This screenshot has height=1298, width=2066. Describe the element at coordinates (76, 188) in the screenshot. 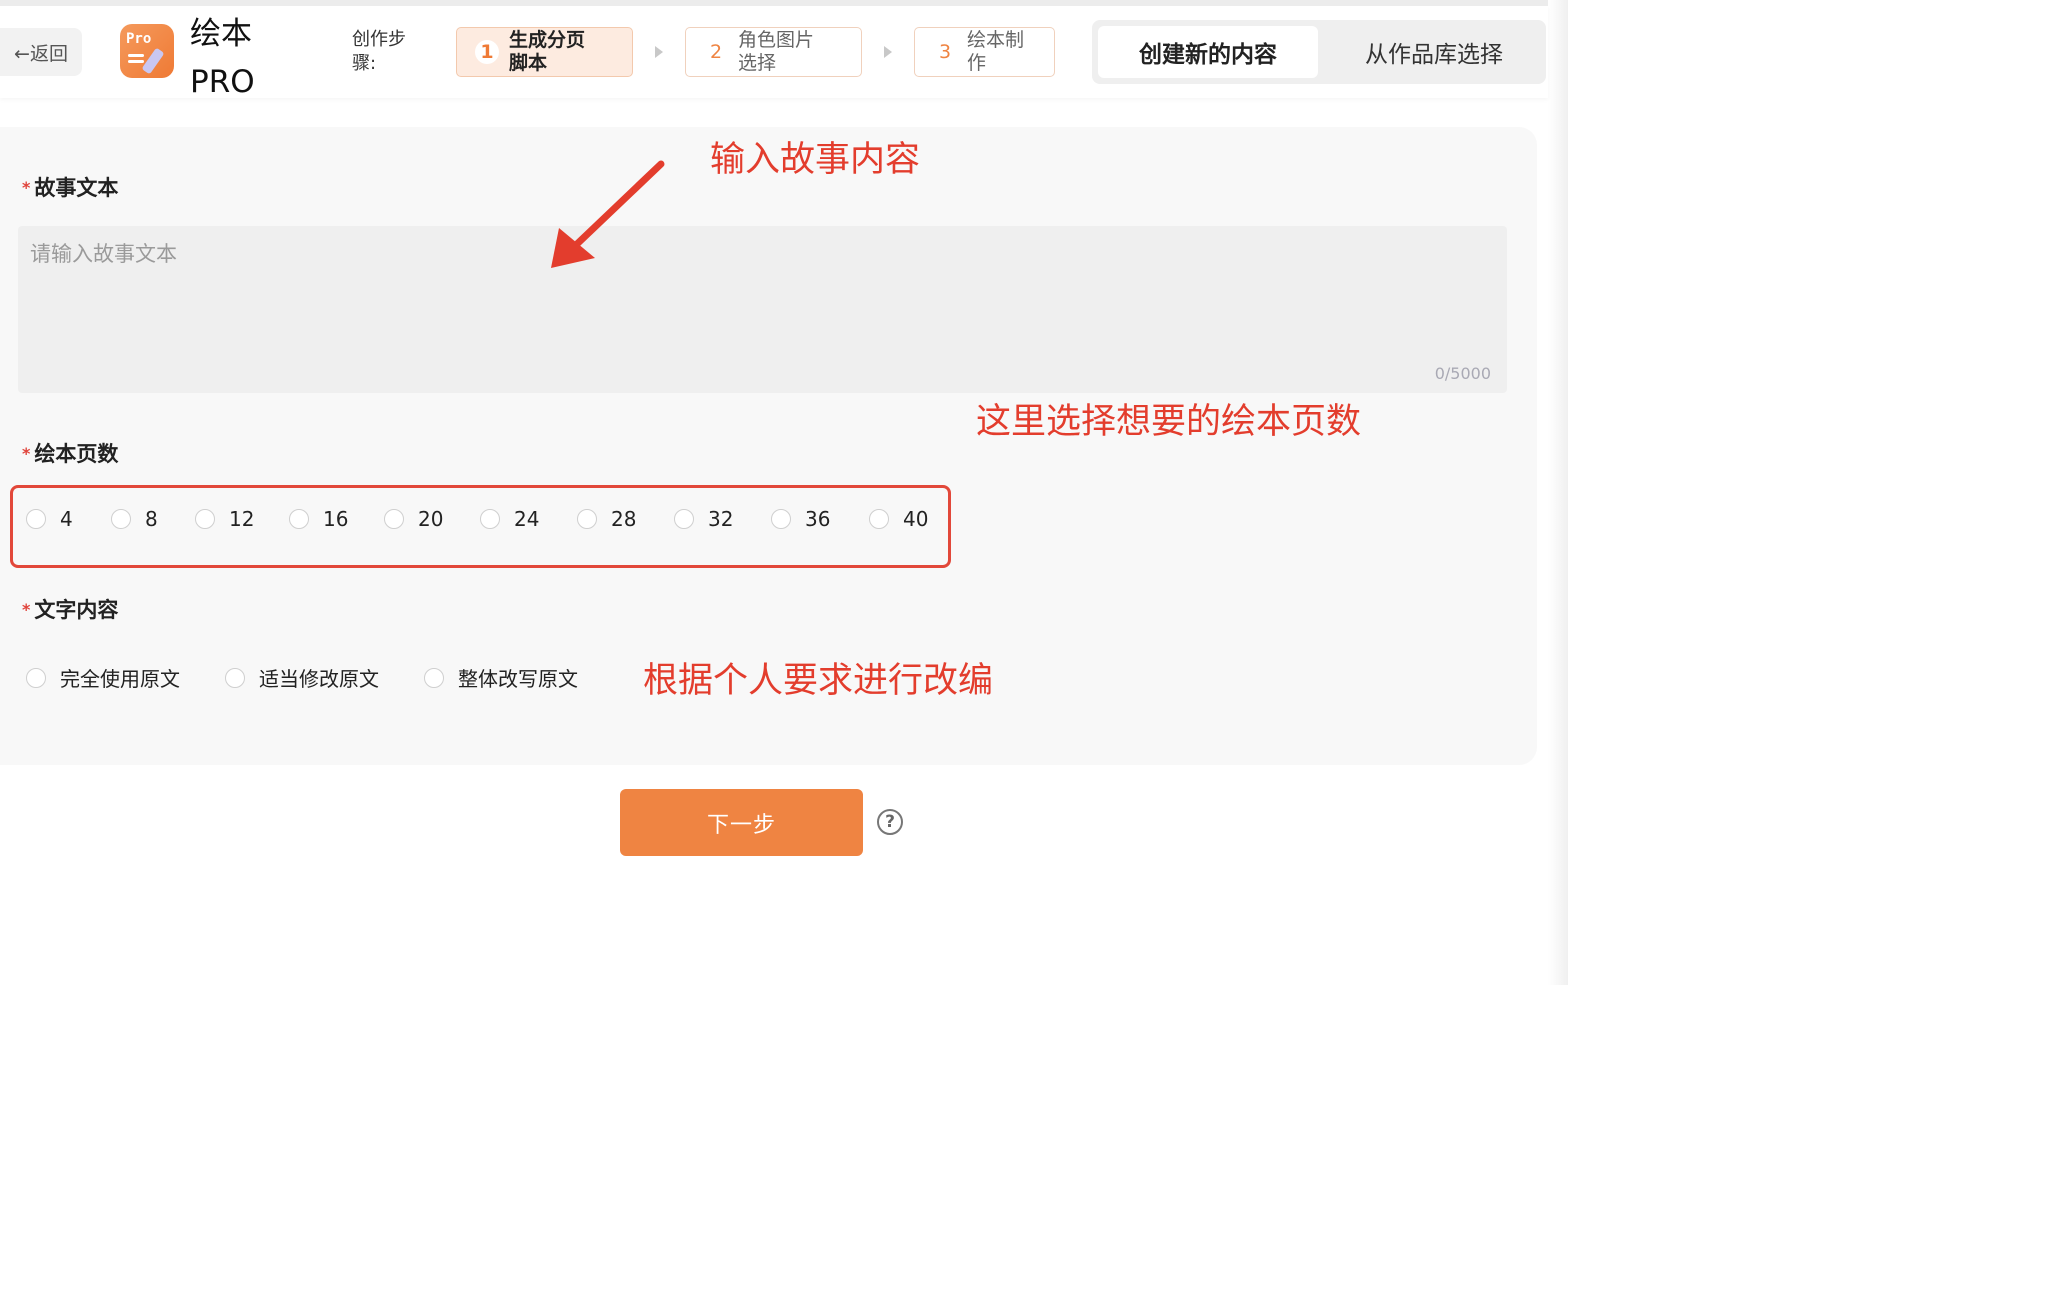

I see `story-label-text: 故事文本` at that location.